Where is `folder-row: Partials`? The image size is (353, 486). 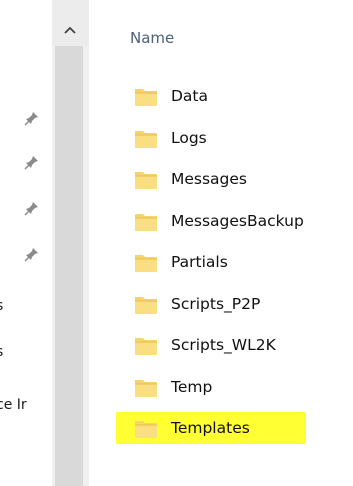
folder-row: Partials is located at coordinates (211, 262).